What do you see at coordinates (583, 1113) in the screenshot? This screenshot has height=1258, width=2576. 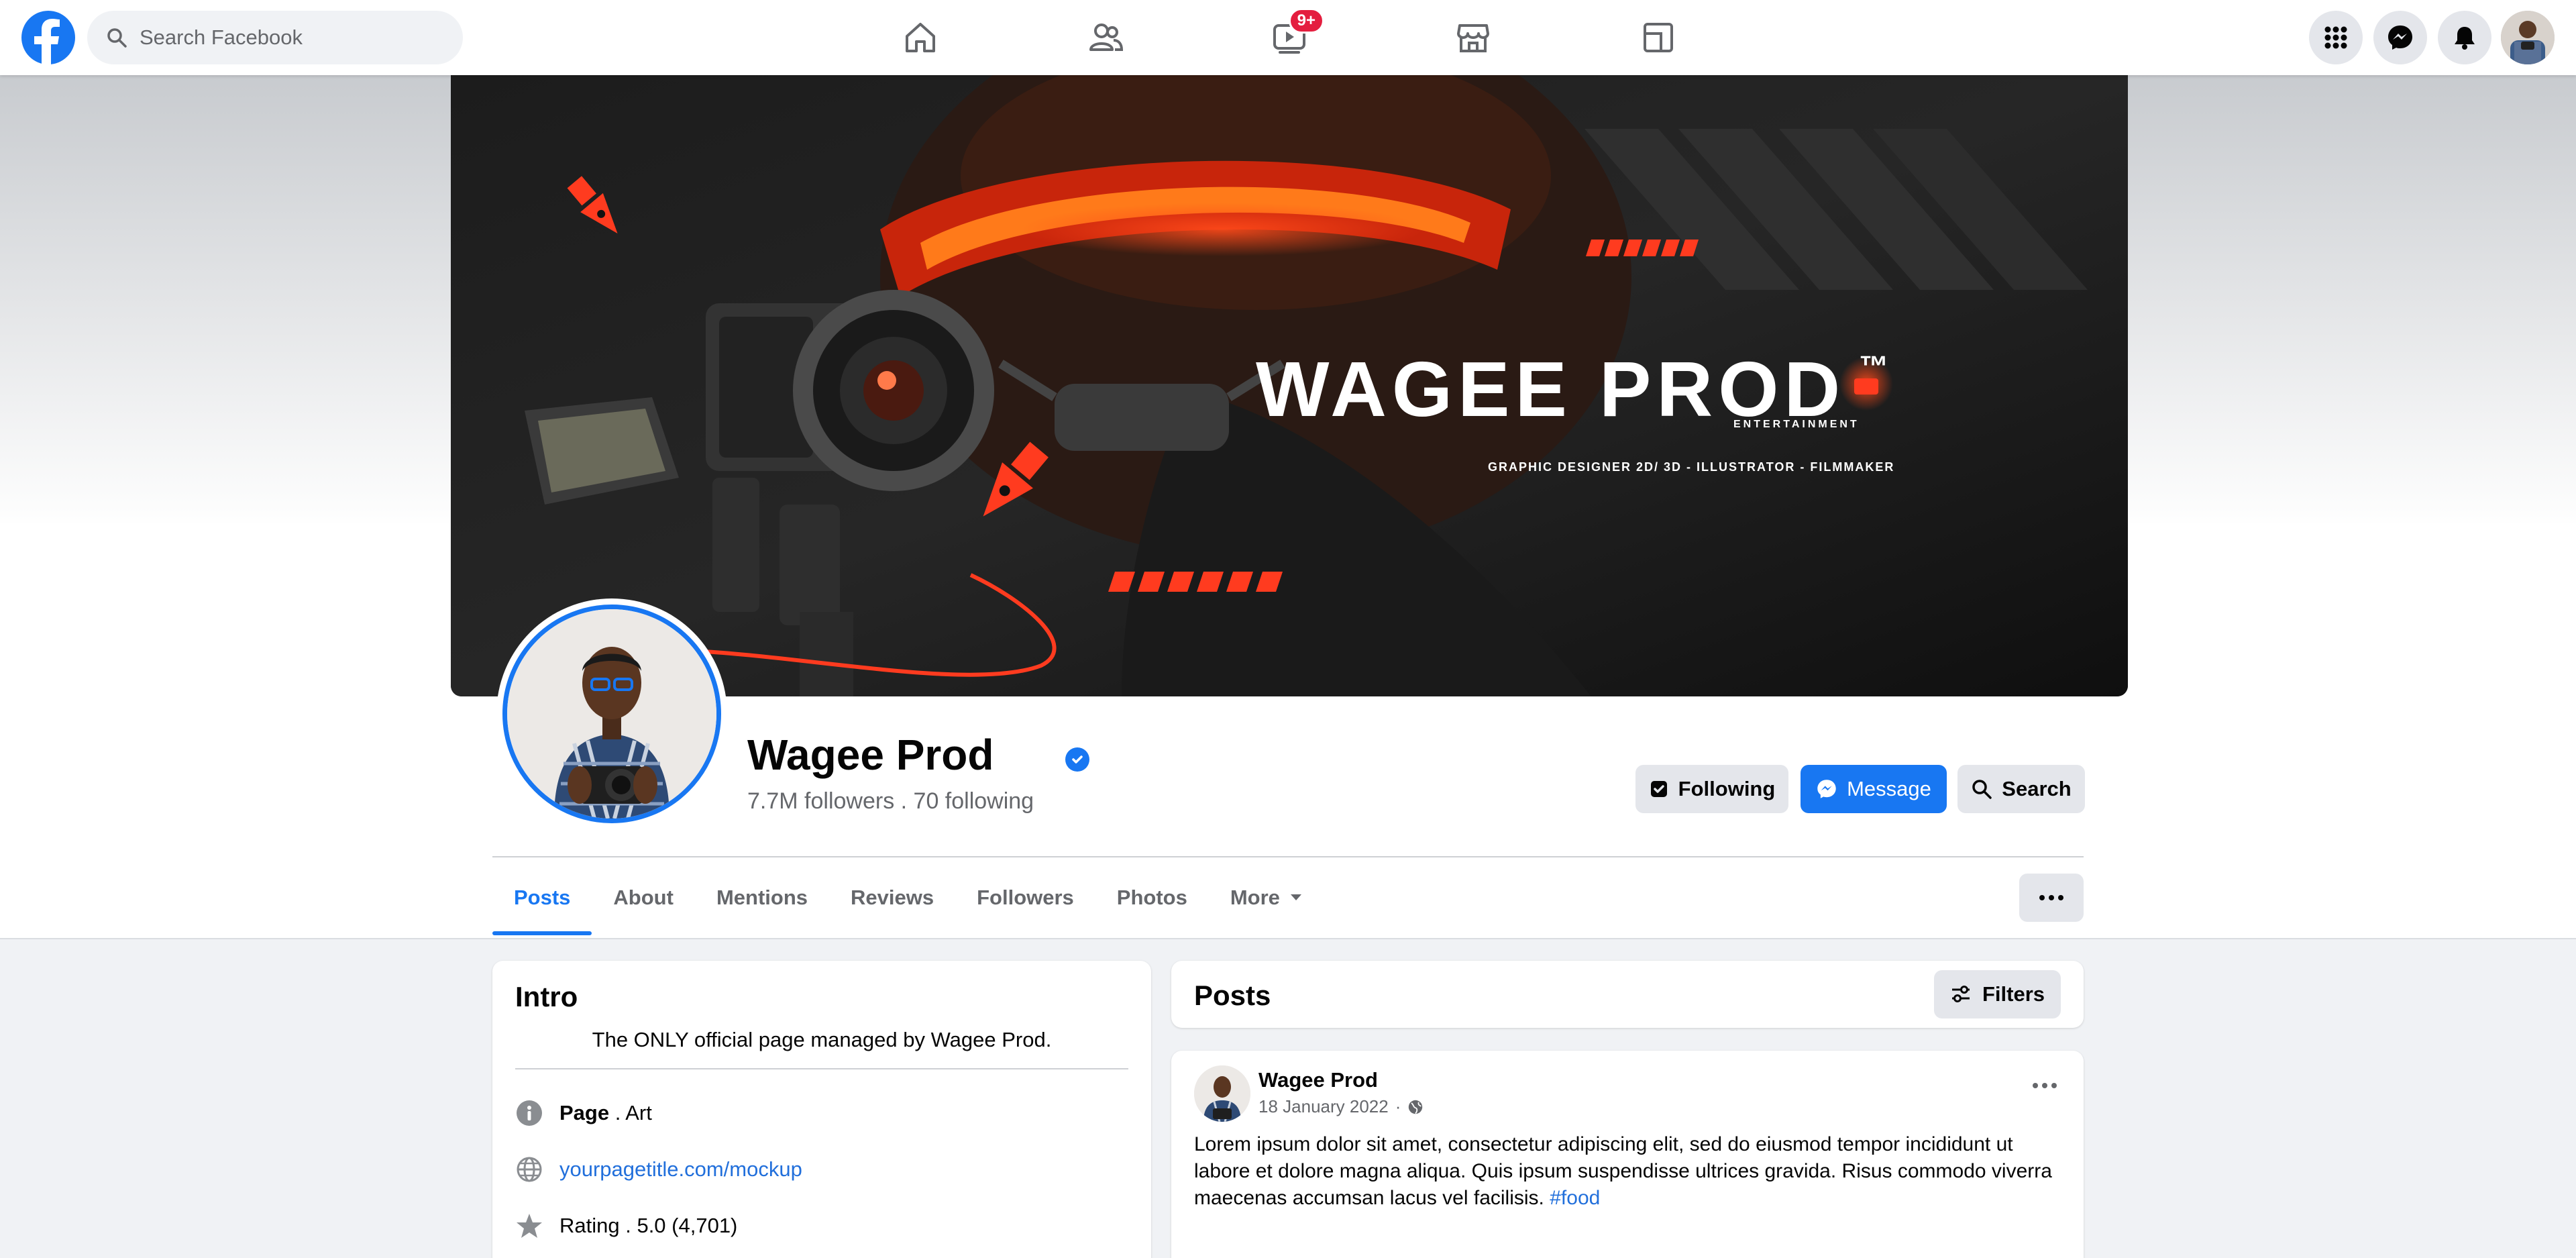 I see `intro-page-category: Page . Art` at bounding box center [583, 1113].